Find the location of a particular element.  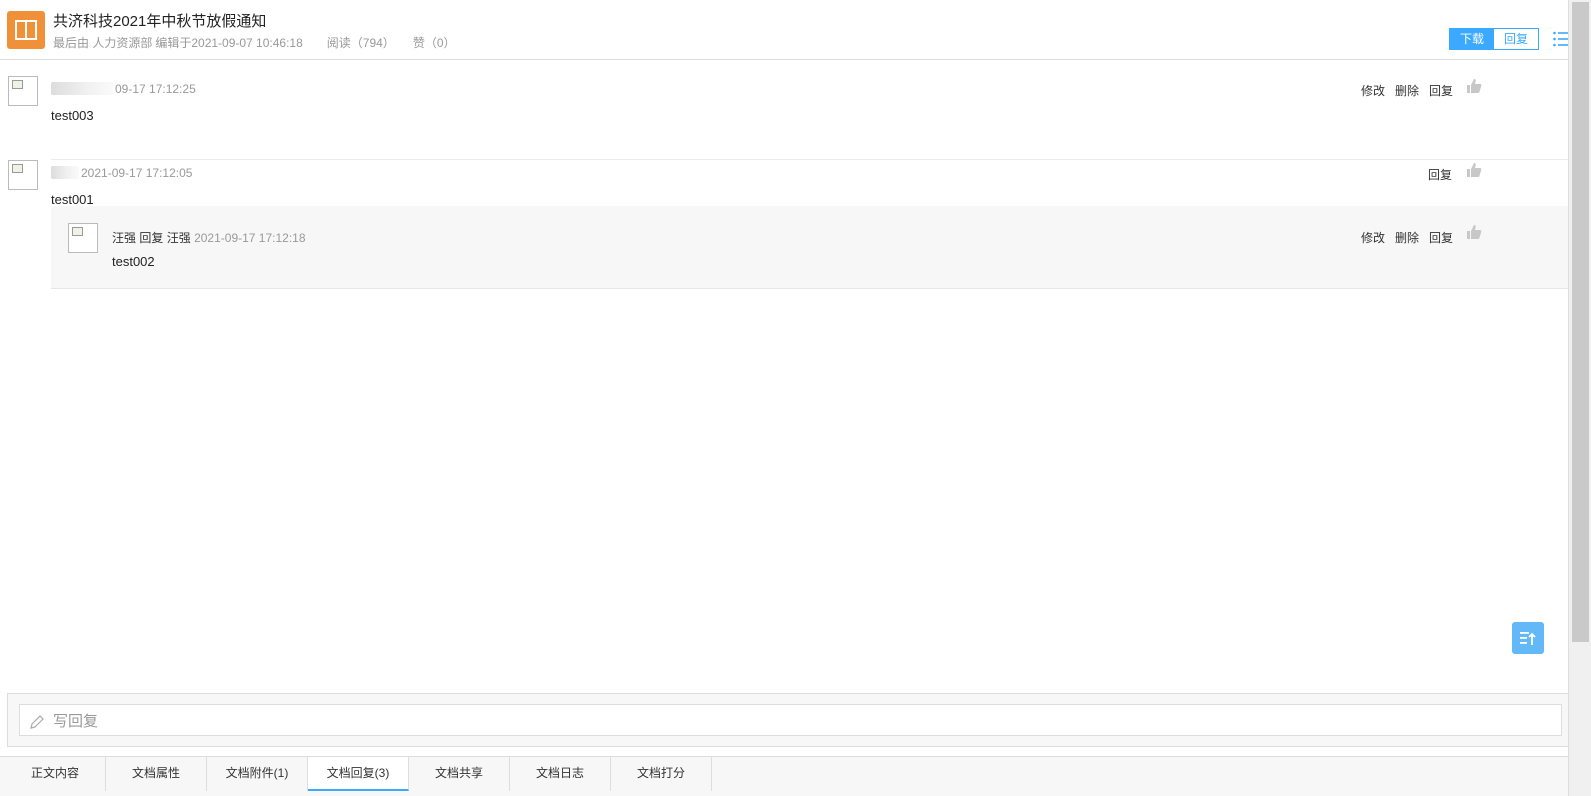

reply-author: 汪强 is located at coordinates (124, 238).